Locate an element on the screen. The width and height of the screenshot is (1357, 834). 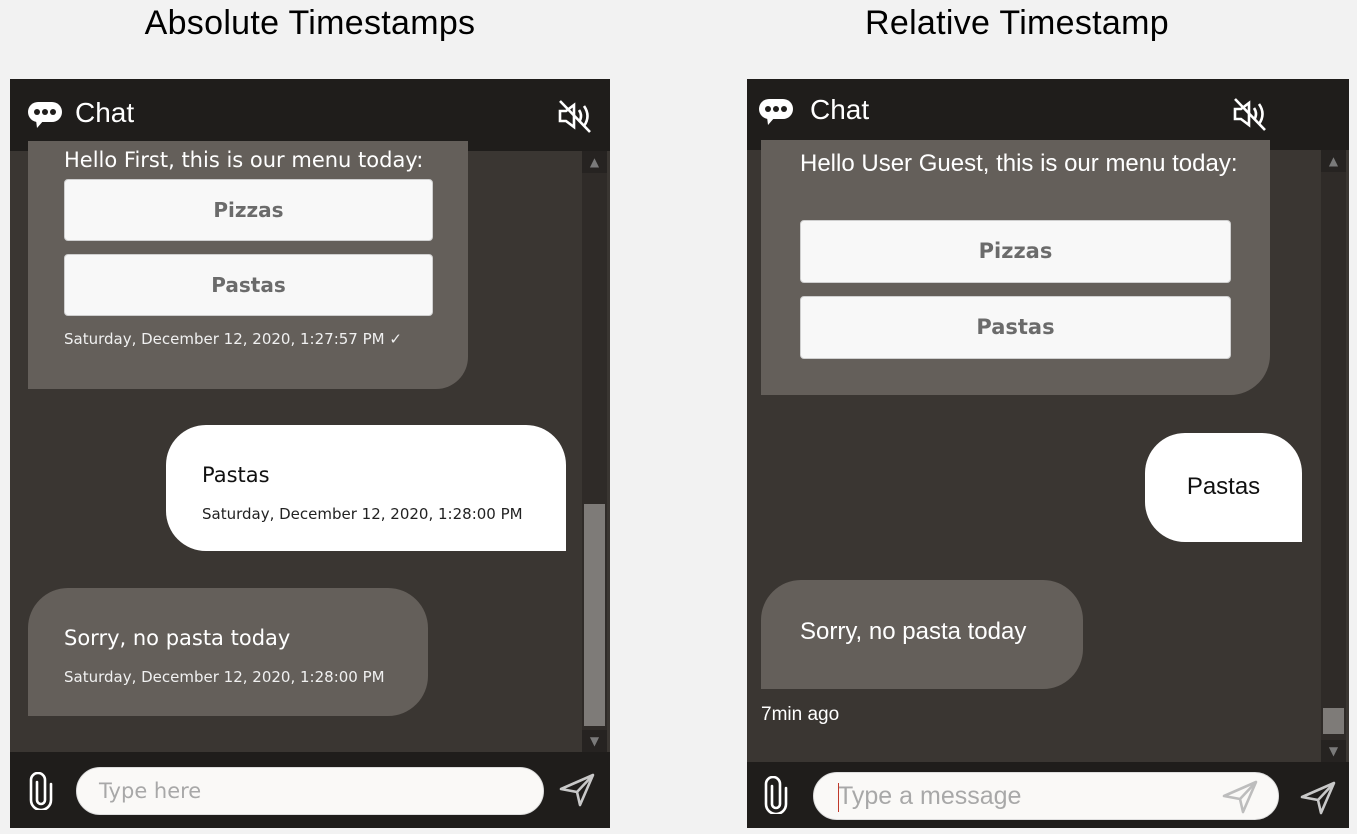
message-input: Type here is located at coordinates (310, 791).